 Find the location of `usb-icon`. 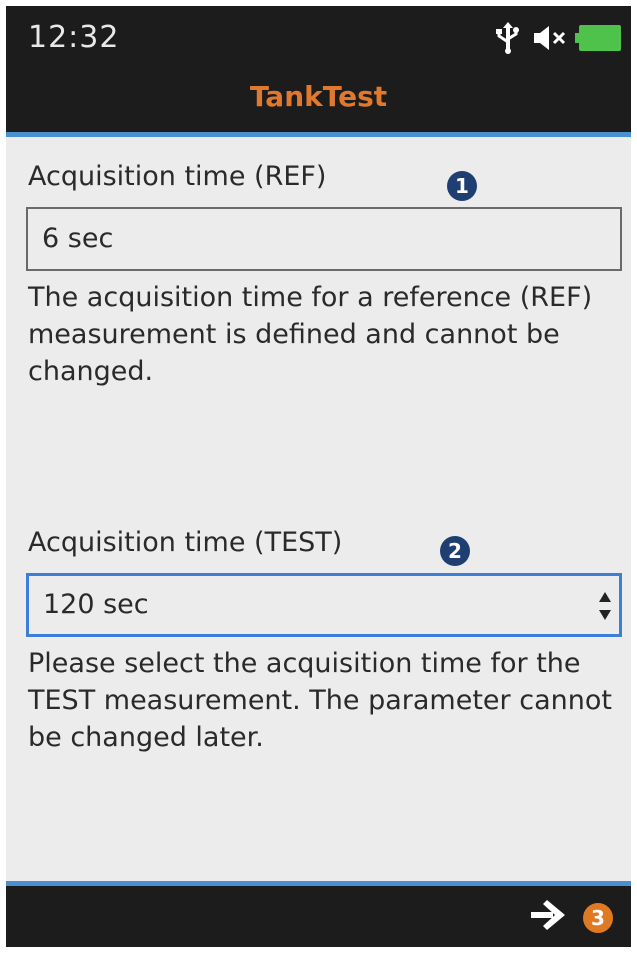

usb-icon is located at coordinates (508, 38).